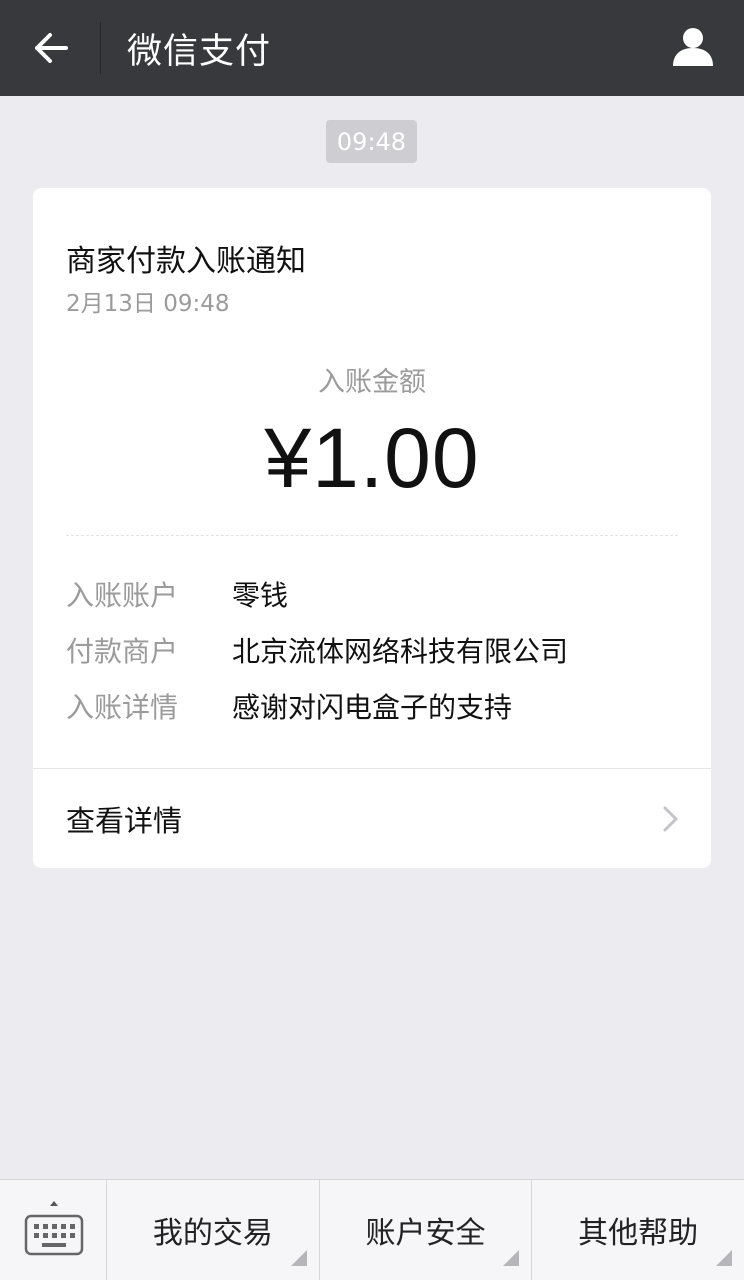 The height and width of the screenshot is (1280, 744). What do you see at coordinates (372, 48) in the screenshot?
I see `top-nav-bar: 微信支付` at bounding box center [372, 48].